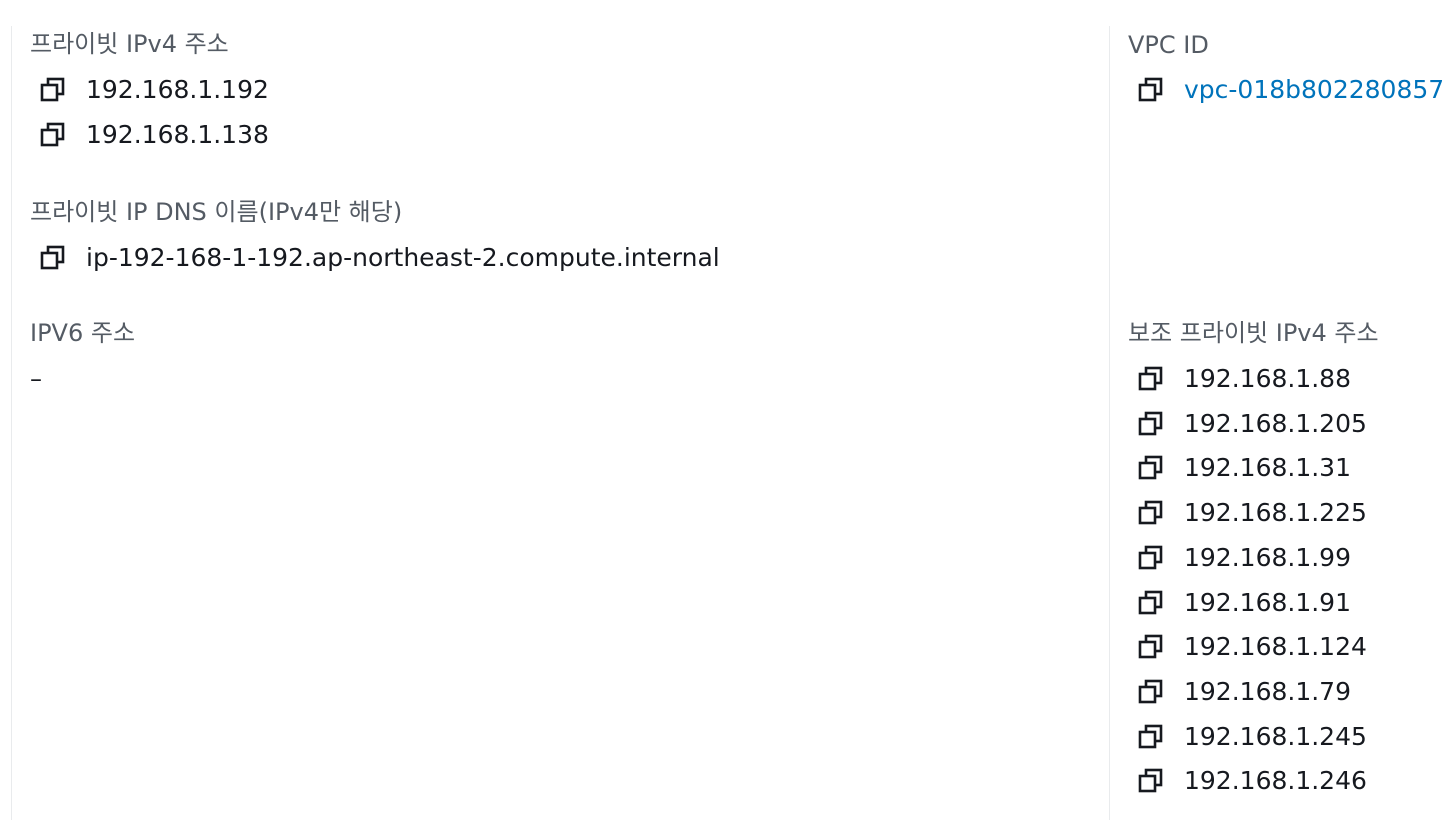 The height and width of the screenshot is (820, 1450). Describe the element at coordinates (216, 212) in the screenshot. I see `private-dns-label: 프라이빗 IP DNS 이름(IPv4만 해당)` at that location.